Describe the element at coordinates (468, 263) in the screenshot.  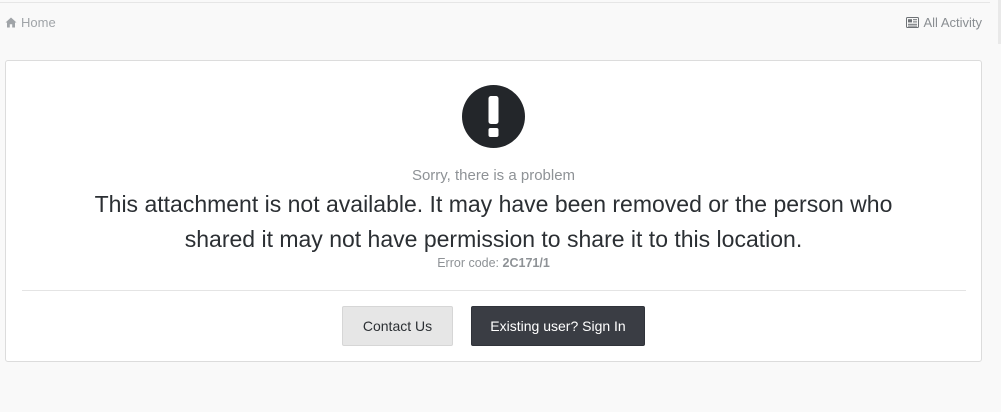
I see `error-code-label: Error code:` at that location.